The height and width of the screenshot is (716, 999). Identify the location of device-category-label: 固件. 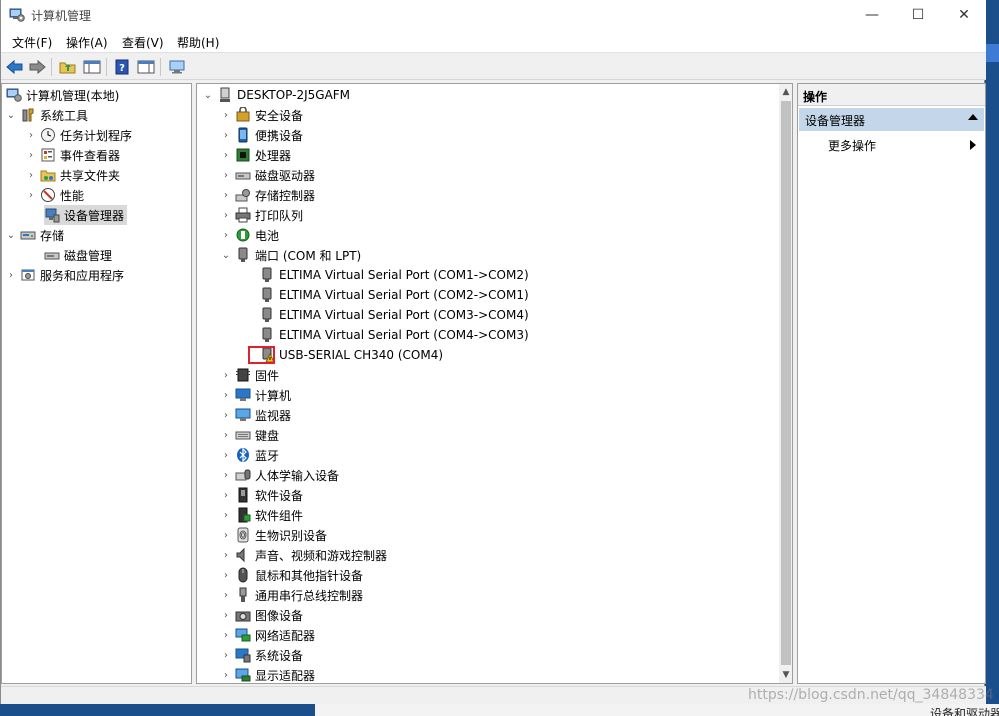
(267, 375).